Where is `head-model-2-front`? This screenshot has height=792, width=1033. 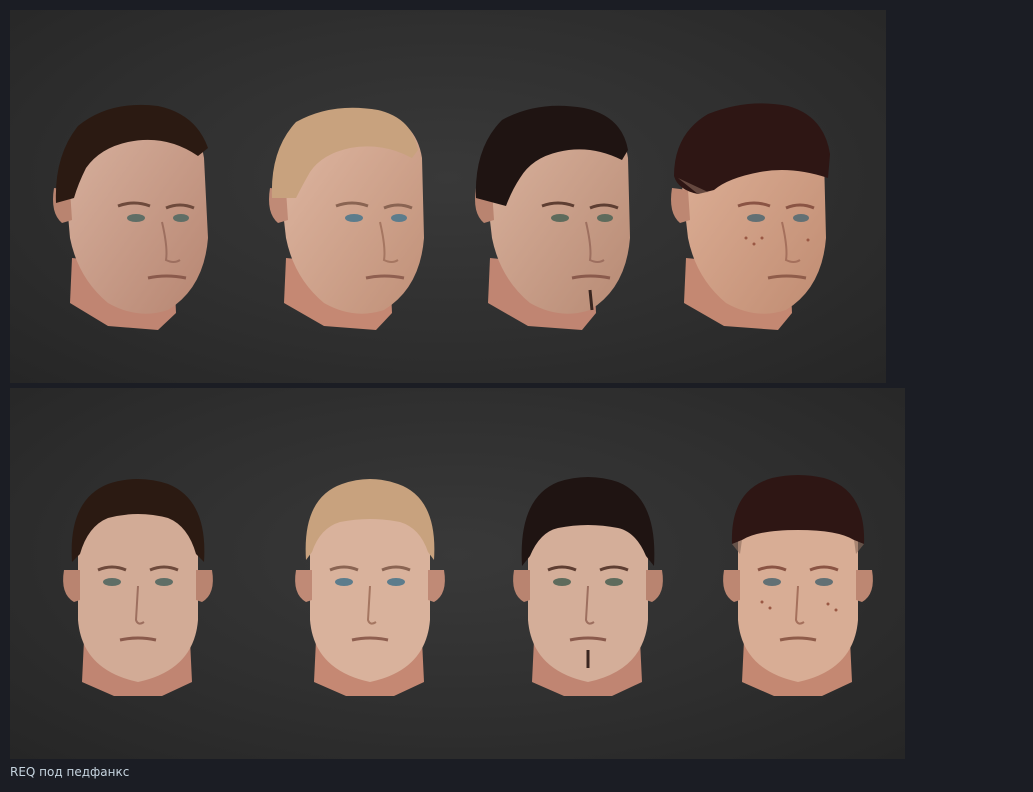
head-model-2-front is located at coordinates (370, 587).